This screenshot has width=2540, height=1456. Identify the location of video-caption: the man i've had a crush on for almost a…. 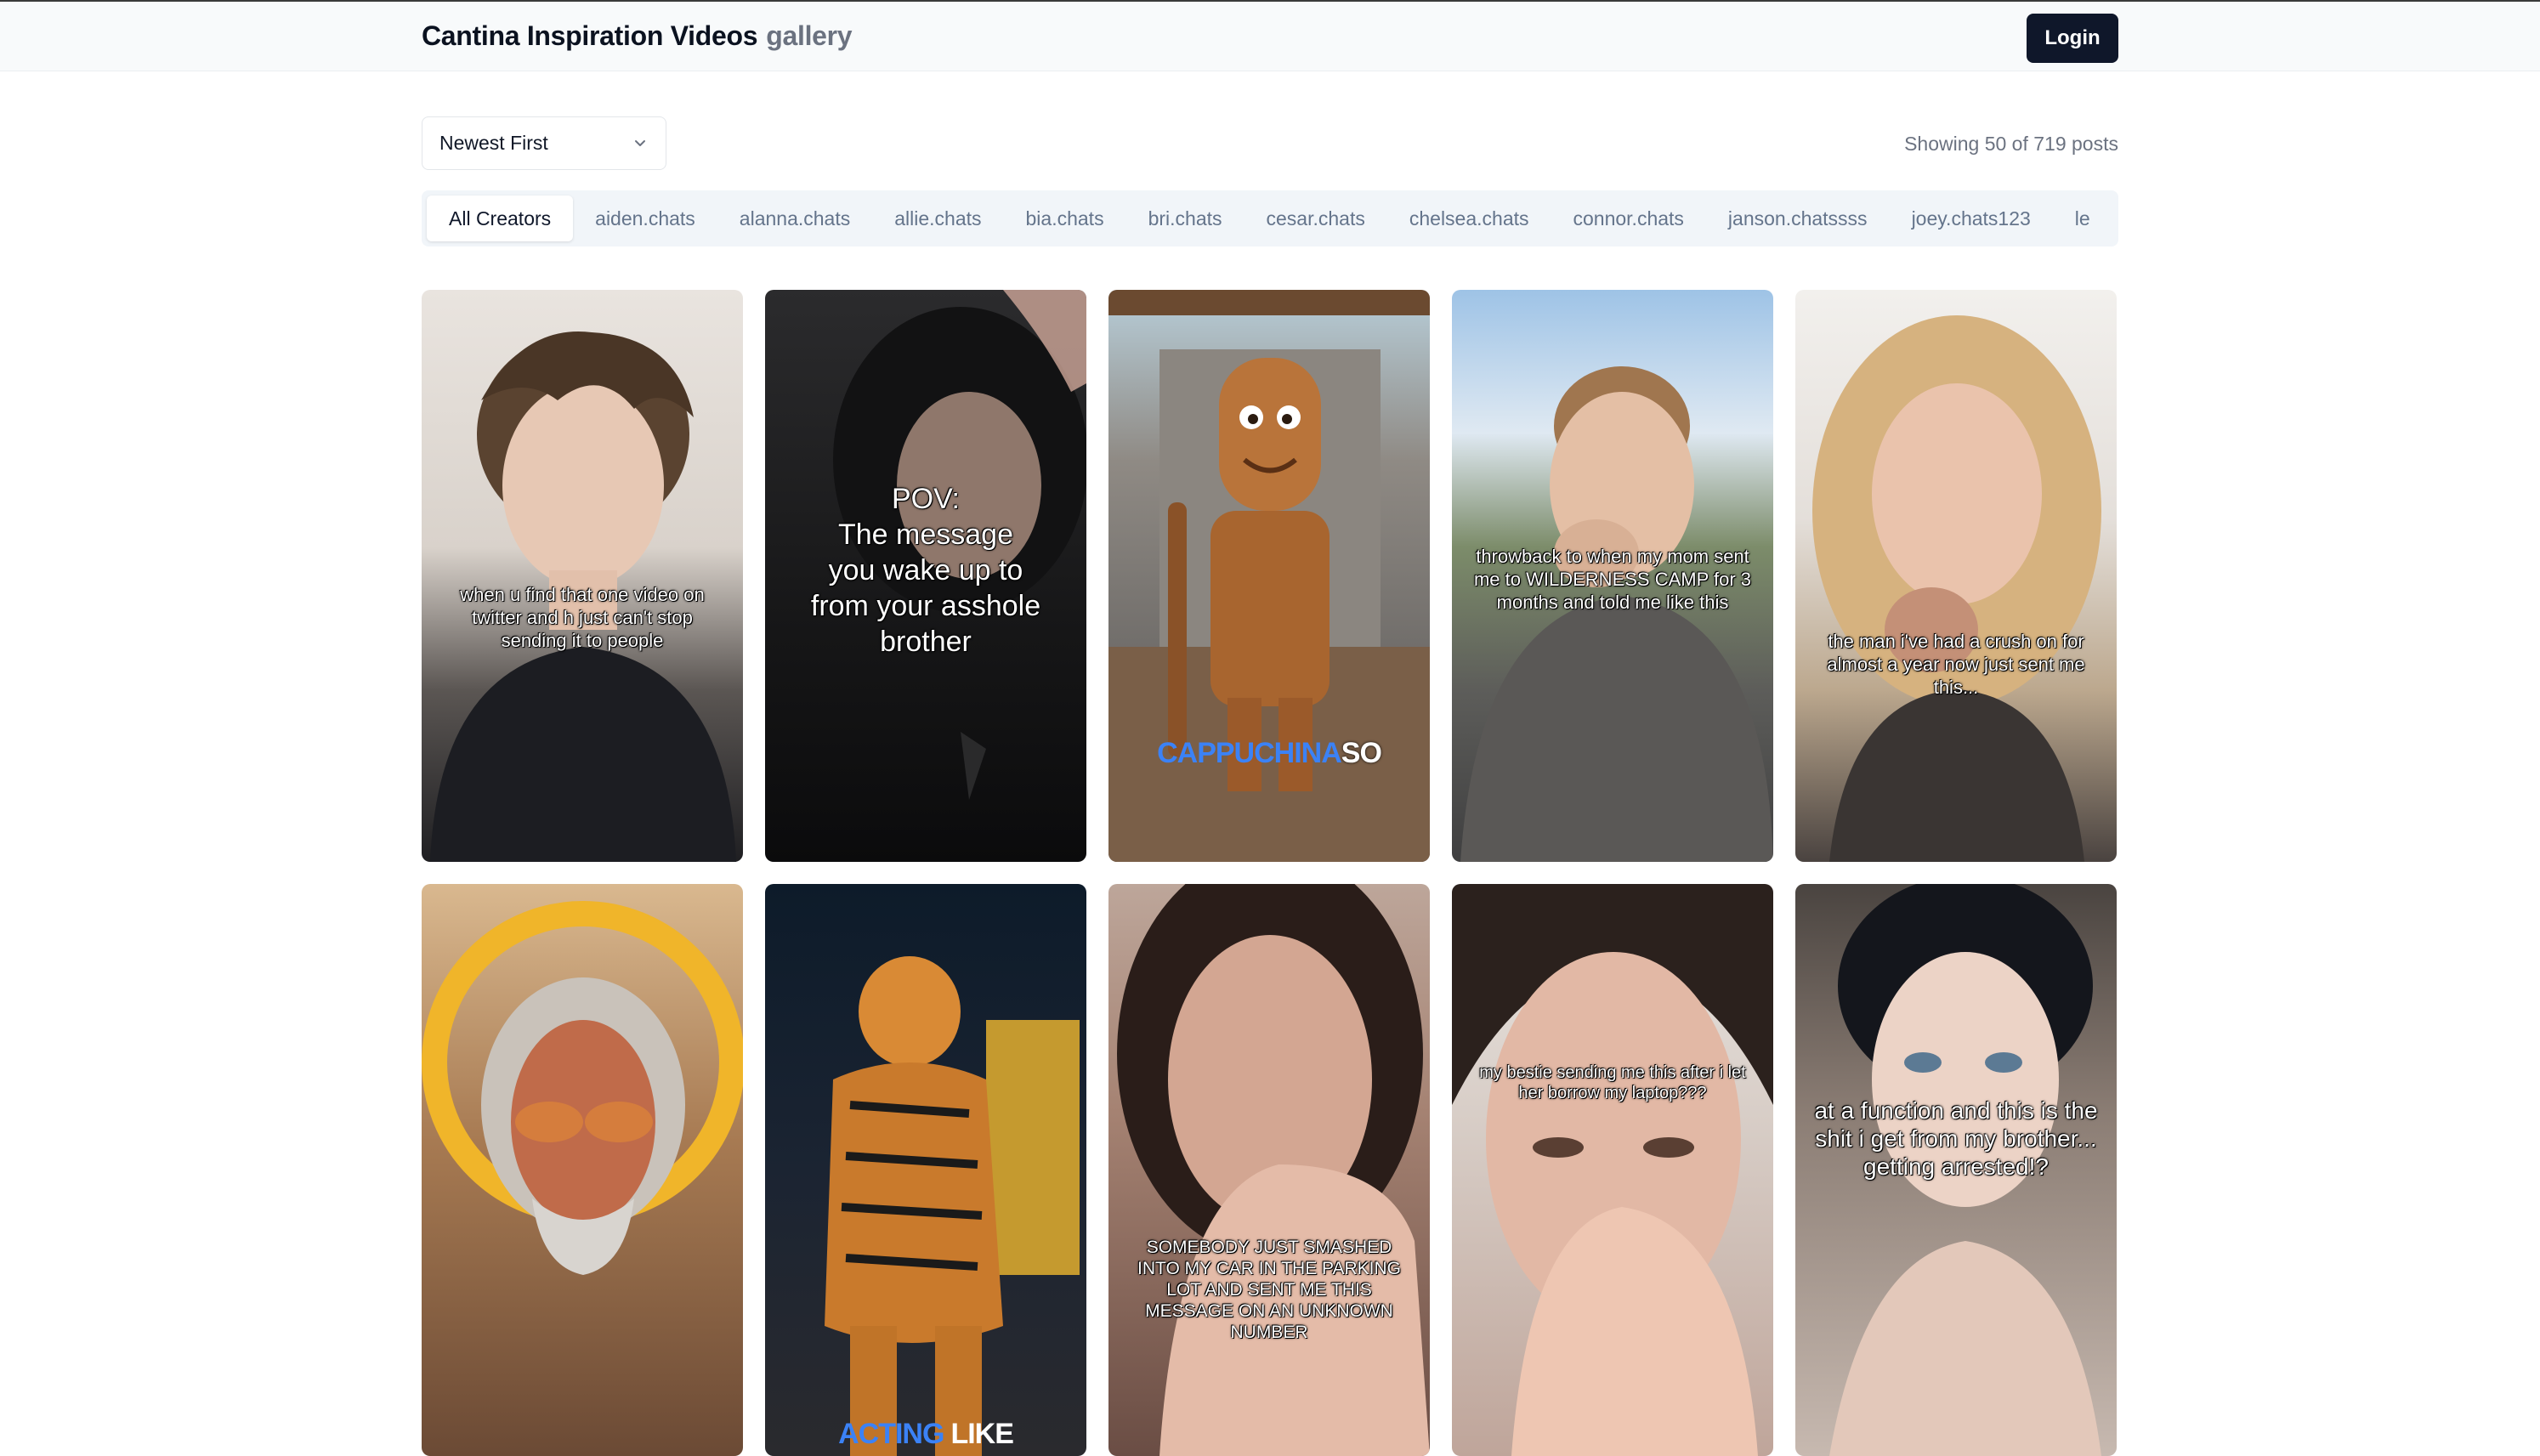
(1956, 665).